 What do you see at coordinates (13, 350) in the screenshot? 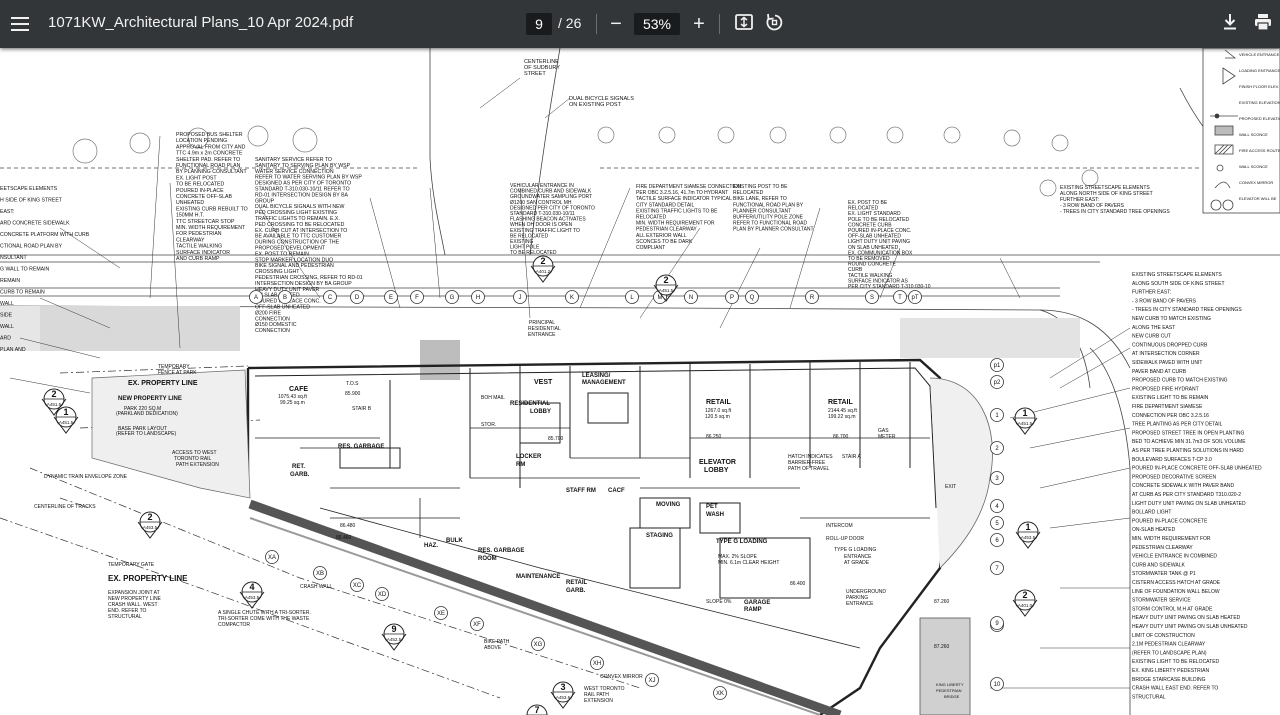
I see `plan-note: PLAN AND` at bounding box center [13, 350].